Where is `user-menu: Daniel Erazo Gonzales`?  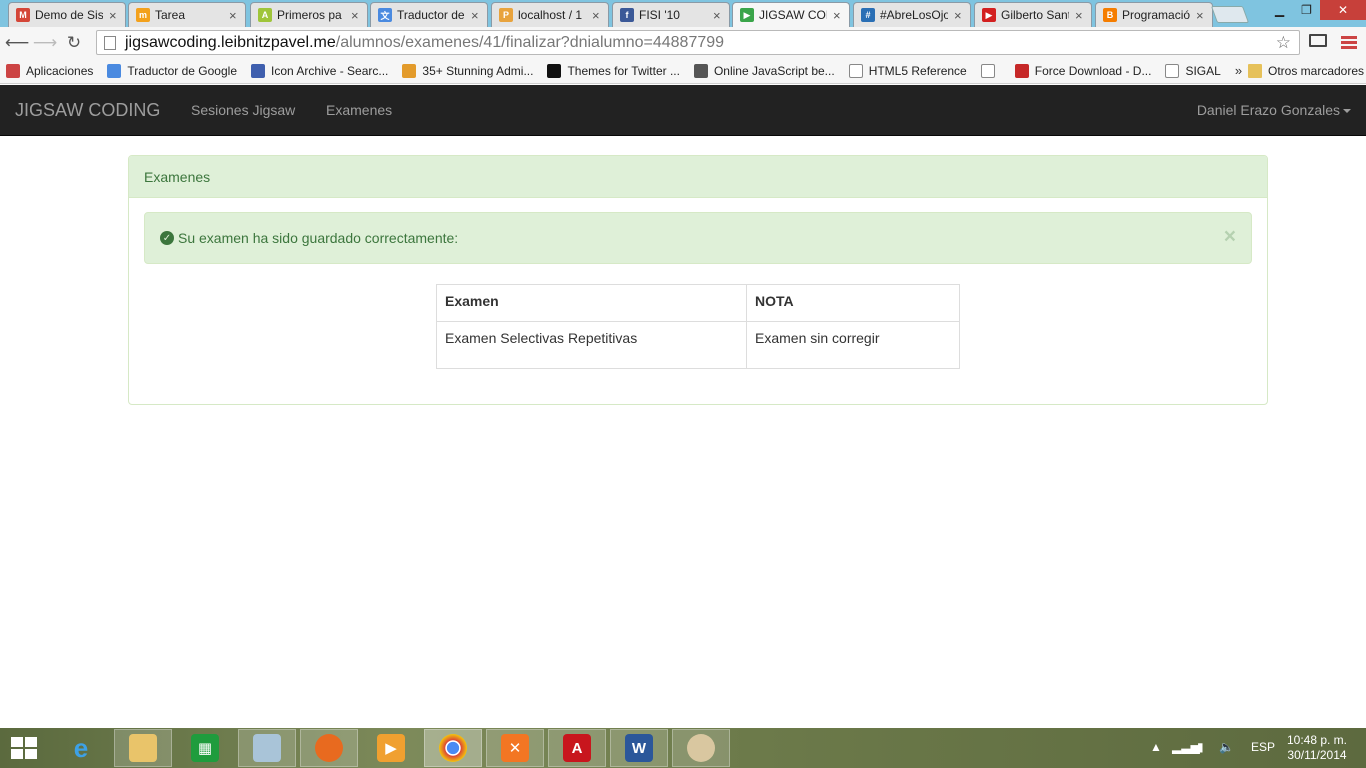 user-menu: Daniel Erazo Gonzales is located at coordinates (1274, 110).